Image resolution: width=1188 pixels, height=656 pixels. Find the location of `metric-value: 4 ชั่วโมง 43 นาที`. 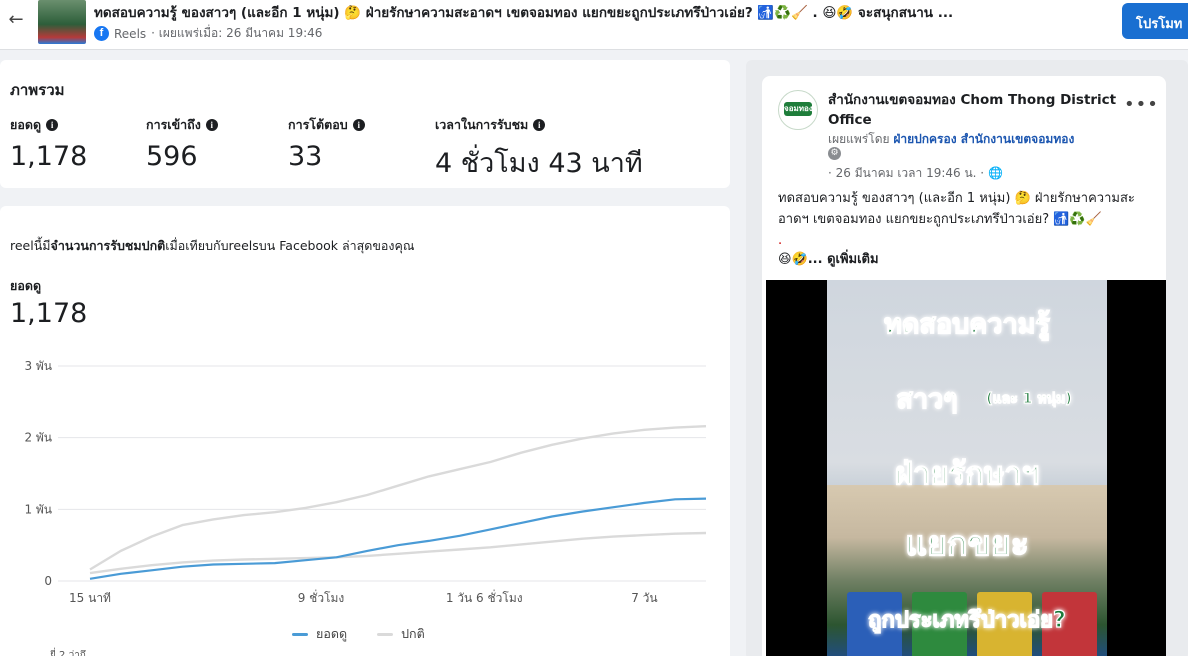

metric-value: 4 ชั่วโมง 43 นาที is located at coordinates (539, 163).